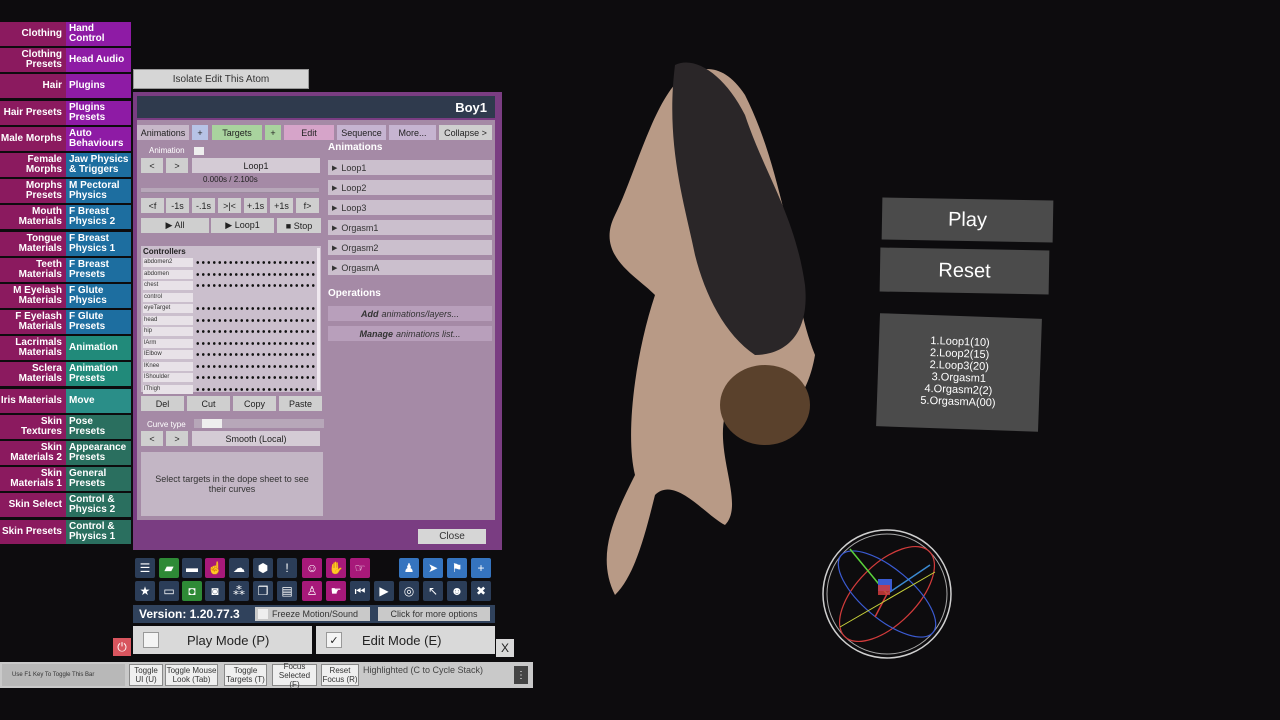  Describe the element at coordinates (98, 269) in the screenshot. I see `category-item: F Breast Presets` at that location.